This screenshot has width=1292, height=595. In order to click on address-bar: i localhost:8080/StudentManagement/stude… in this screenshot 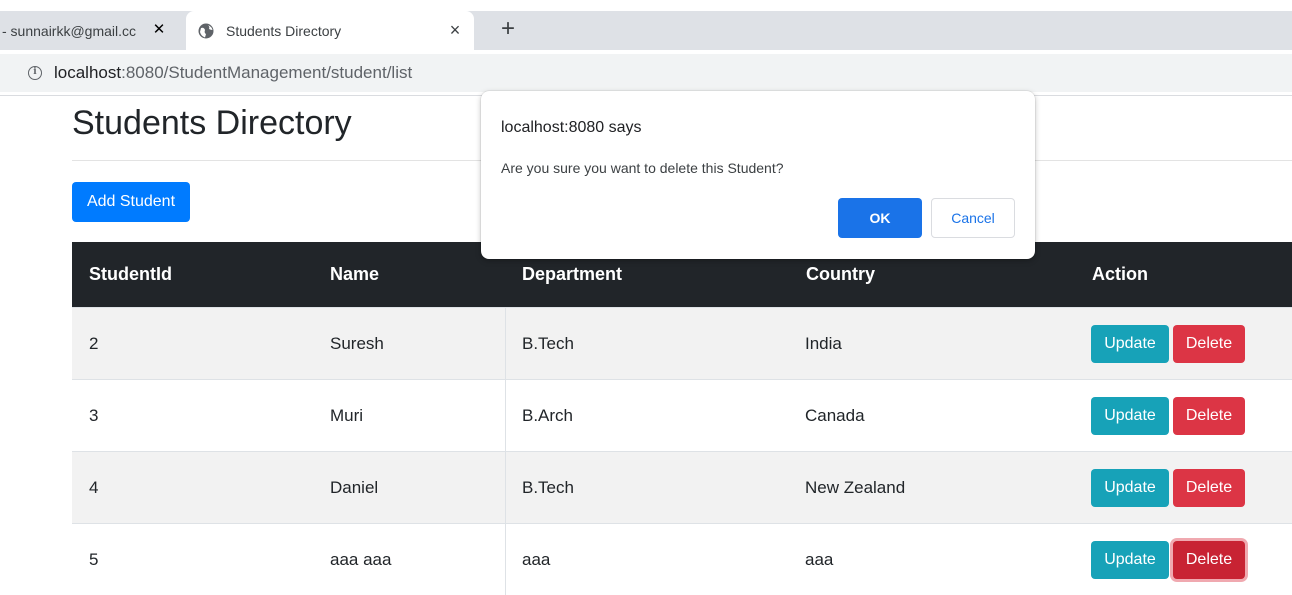, I will do `click(646, 73)`.